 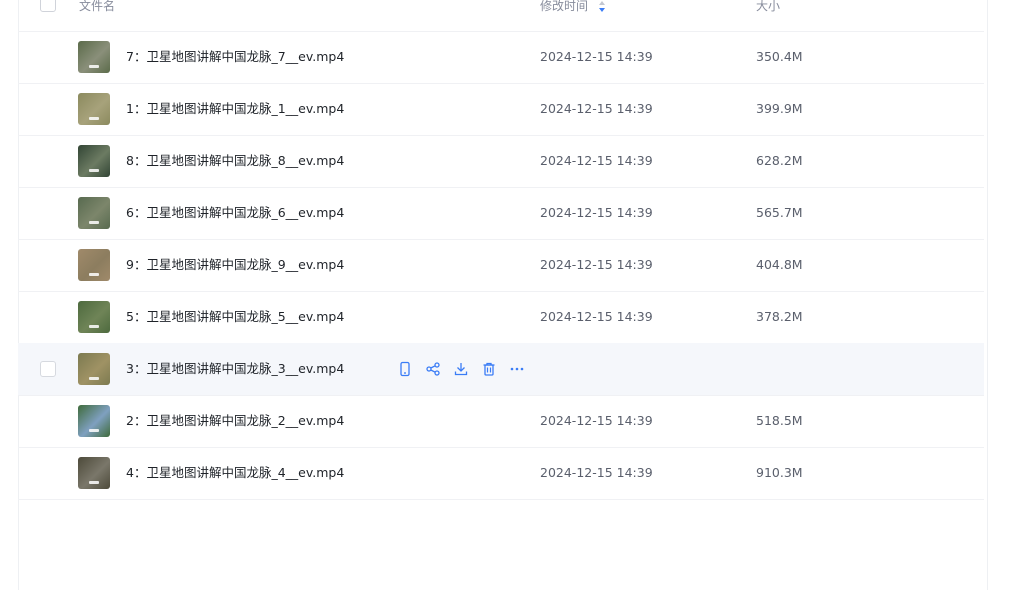 I want to click on file-size: 404.8M, so click(x=779, y=264).